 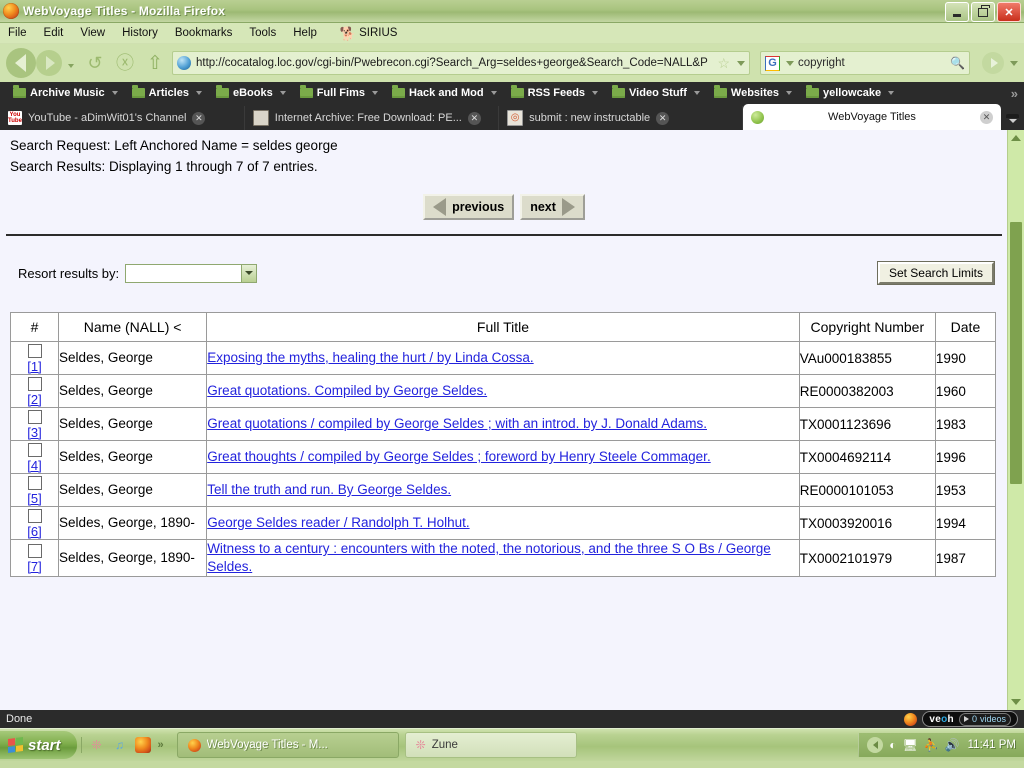 What do you see at coordinates (1014, 63) in the screenshot?
I see `toolbar-overflow-icon` at bounding box center [1014, 63].